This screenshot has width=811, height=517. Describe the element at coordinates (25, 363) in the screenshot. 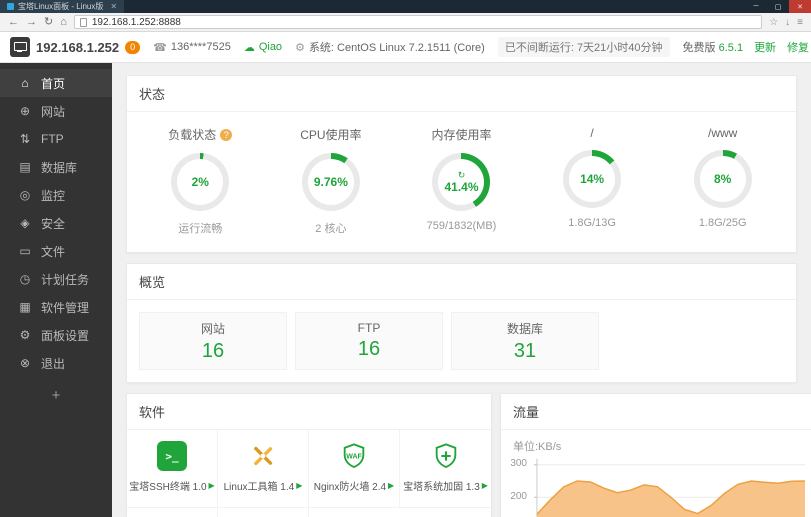

I see `logout-icon: ⊗` at that location.